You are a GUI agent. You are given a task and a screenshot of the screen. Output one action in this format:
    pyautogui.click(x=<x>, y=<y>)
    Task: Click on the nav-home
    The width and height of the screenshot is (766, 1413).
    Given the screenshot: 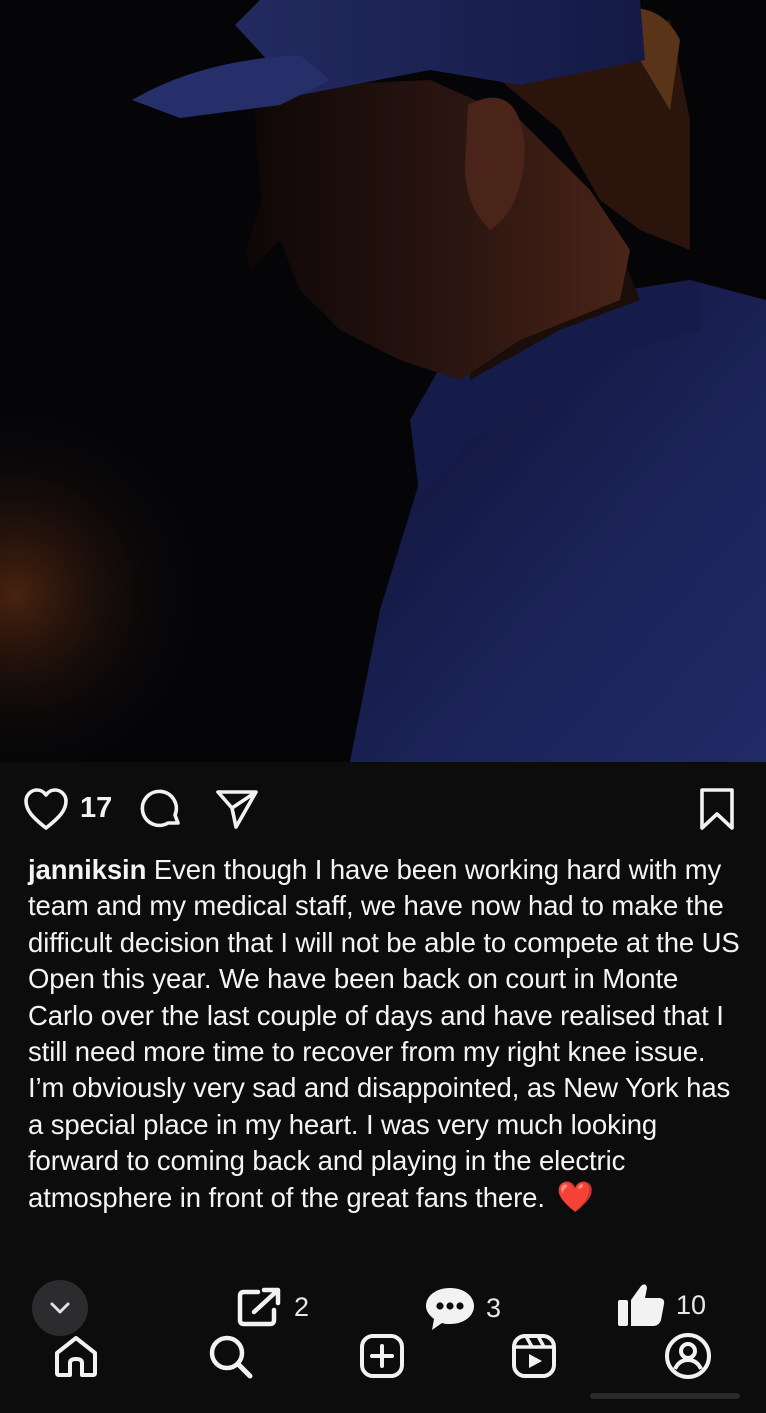 What is the action you would take?
    pyautogui.click(x=76, y=1356)
    